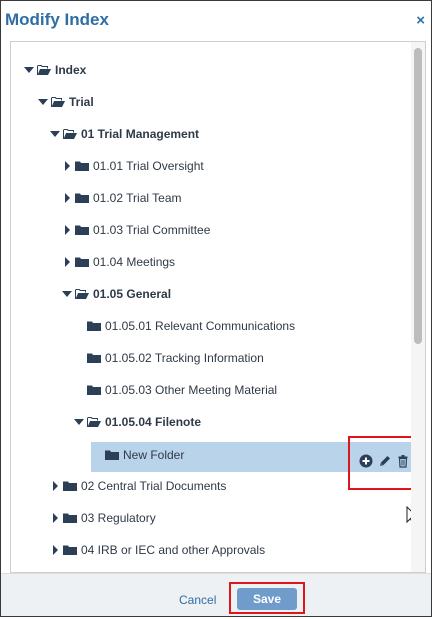  What do you see at coordinates (211, 70) in the screenshot?
I see `tree-node: Index` at bounding box center [211, 70].